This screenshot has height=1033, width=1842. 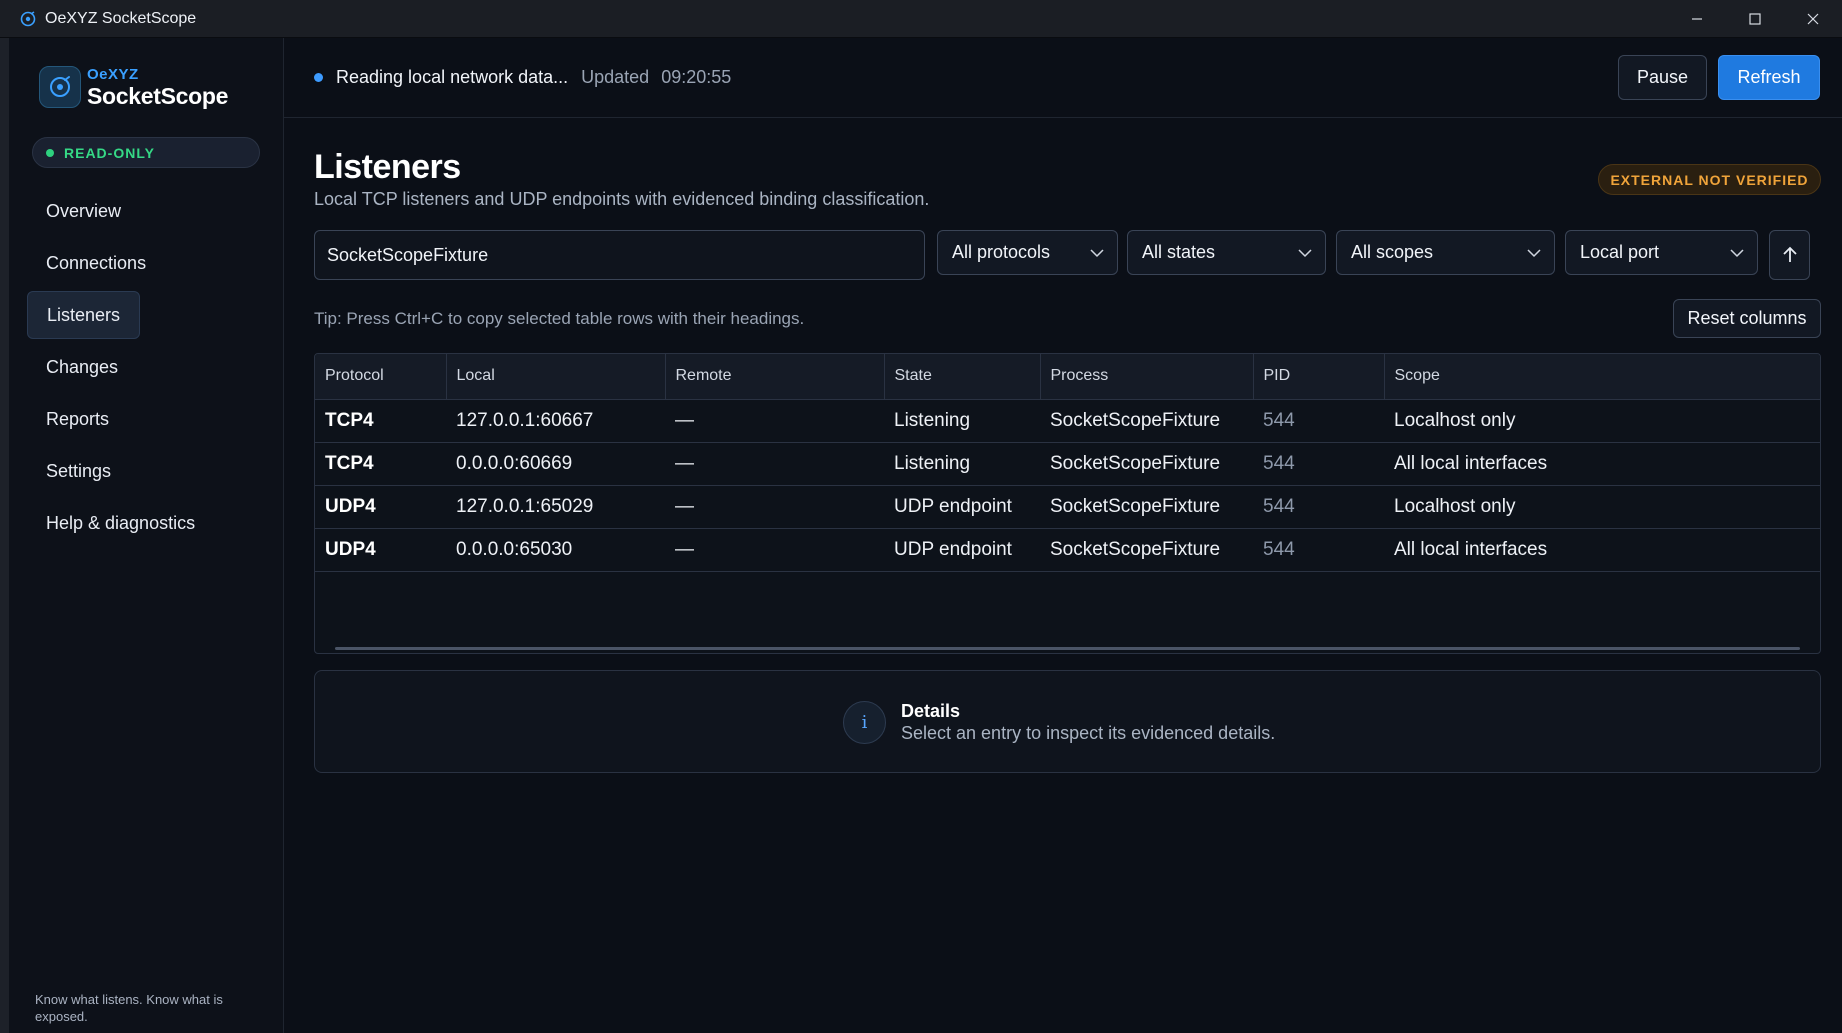 I want to click on brand-product: SocketScope, so click(x=158, y=95).